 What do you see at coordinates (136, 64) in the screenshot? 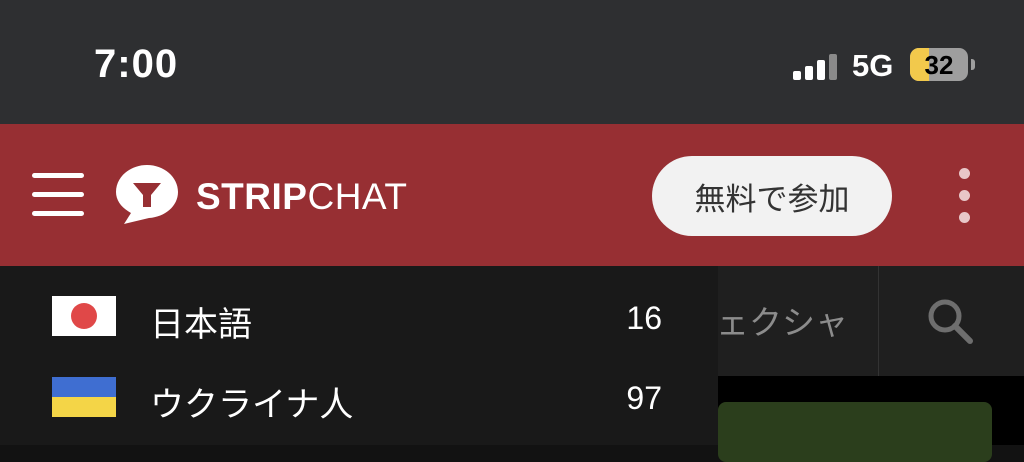
I see `status-time: 7:00` at bounding box center [136, 64].